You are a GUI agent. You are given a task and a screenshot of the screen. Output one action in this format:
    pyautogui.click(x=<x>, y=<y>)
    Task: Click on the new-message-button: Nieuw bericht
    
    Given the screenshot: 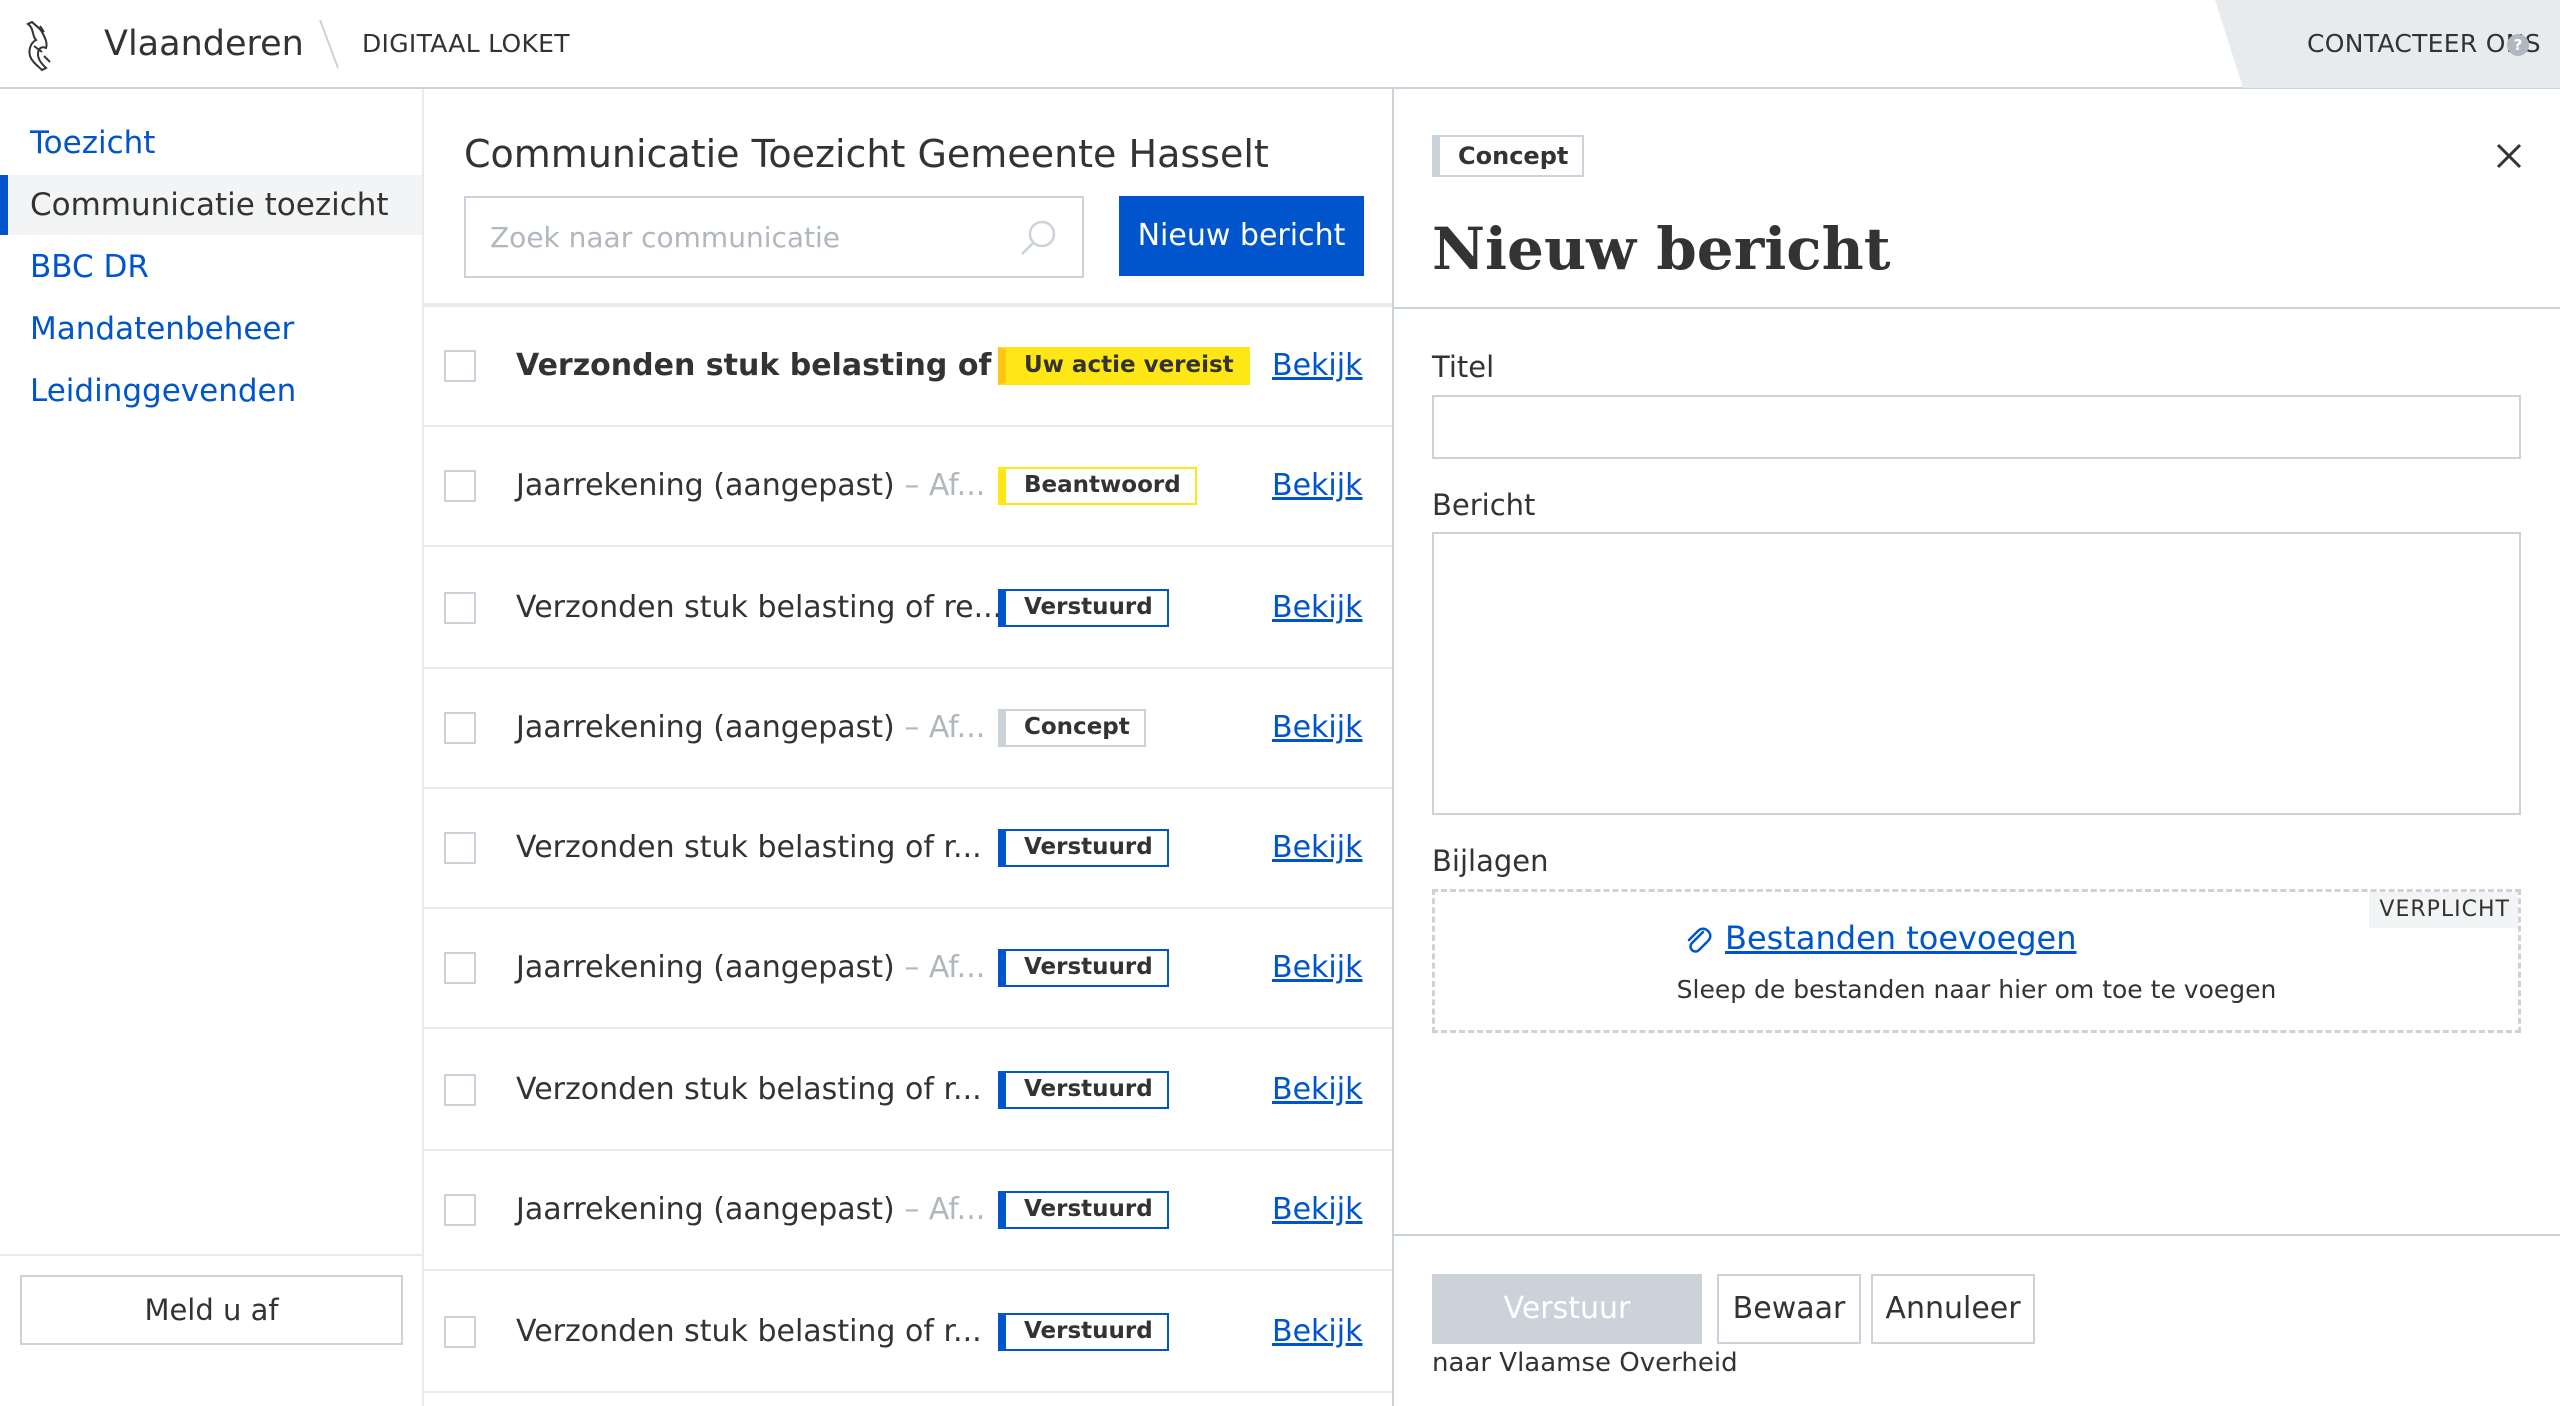 What is the action you would take?
    pyautogui.click(x=1241, y=236)
    